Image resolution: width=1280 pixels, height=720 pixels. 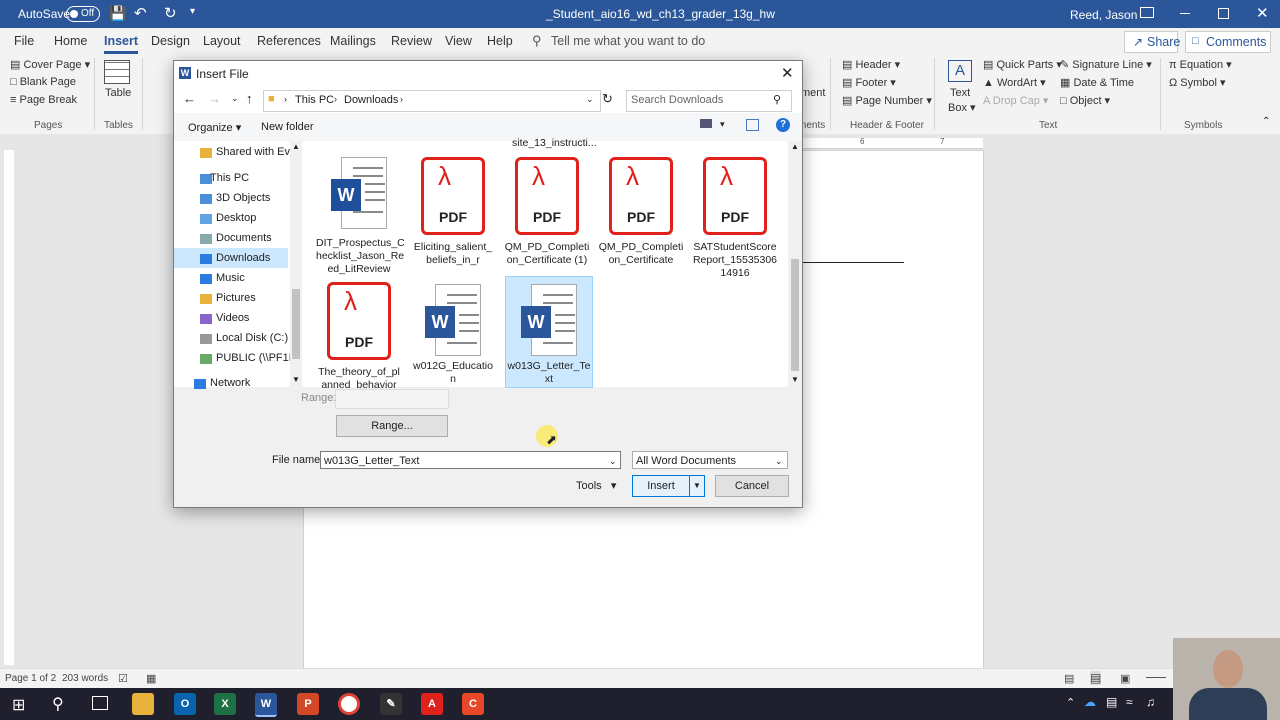 What do you see at coordinates (1200, 64) in the screenshot?
I see `equation-button: π Equation ▾` at bounding box center [1200, 64].